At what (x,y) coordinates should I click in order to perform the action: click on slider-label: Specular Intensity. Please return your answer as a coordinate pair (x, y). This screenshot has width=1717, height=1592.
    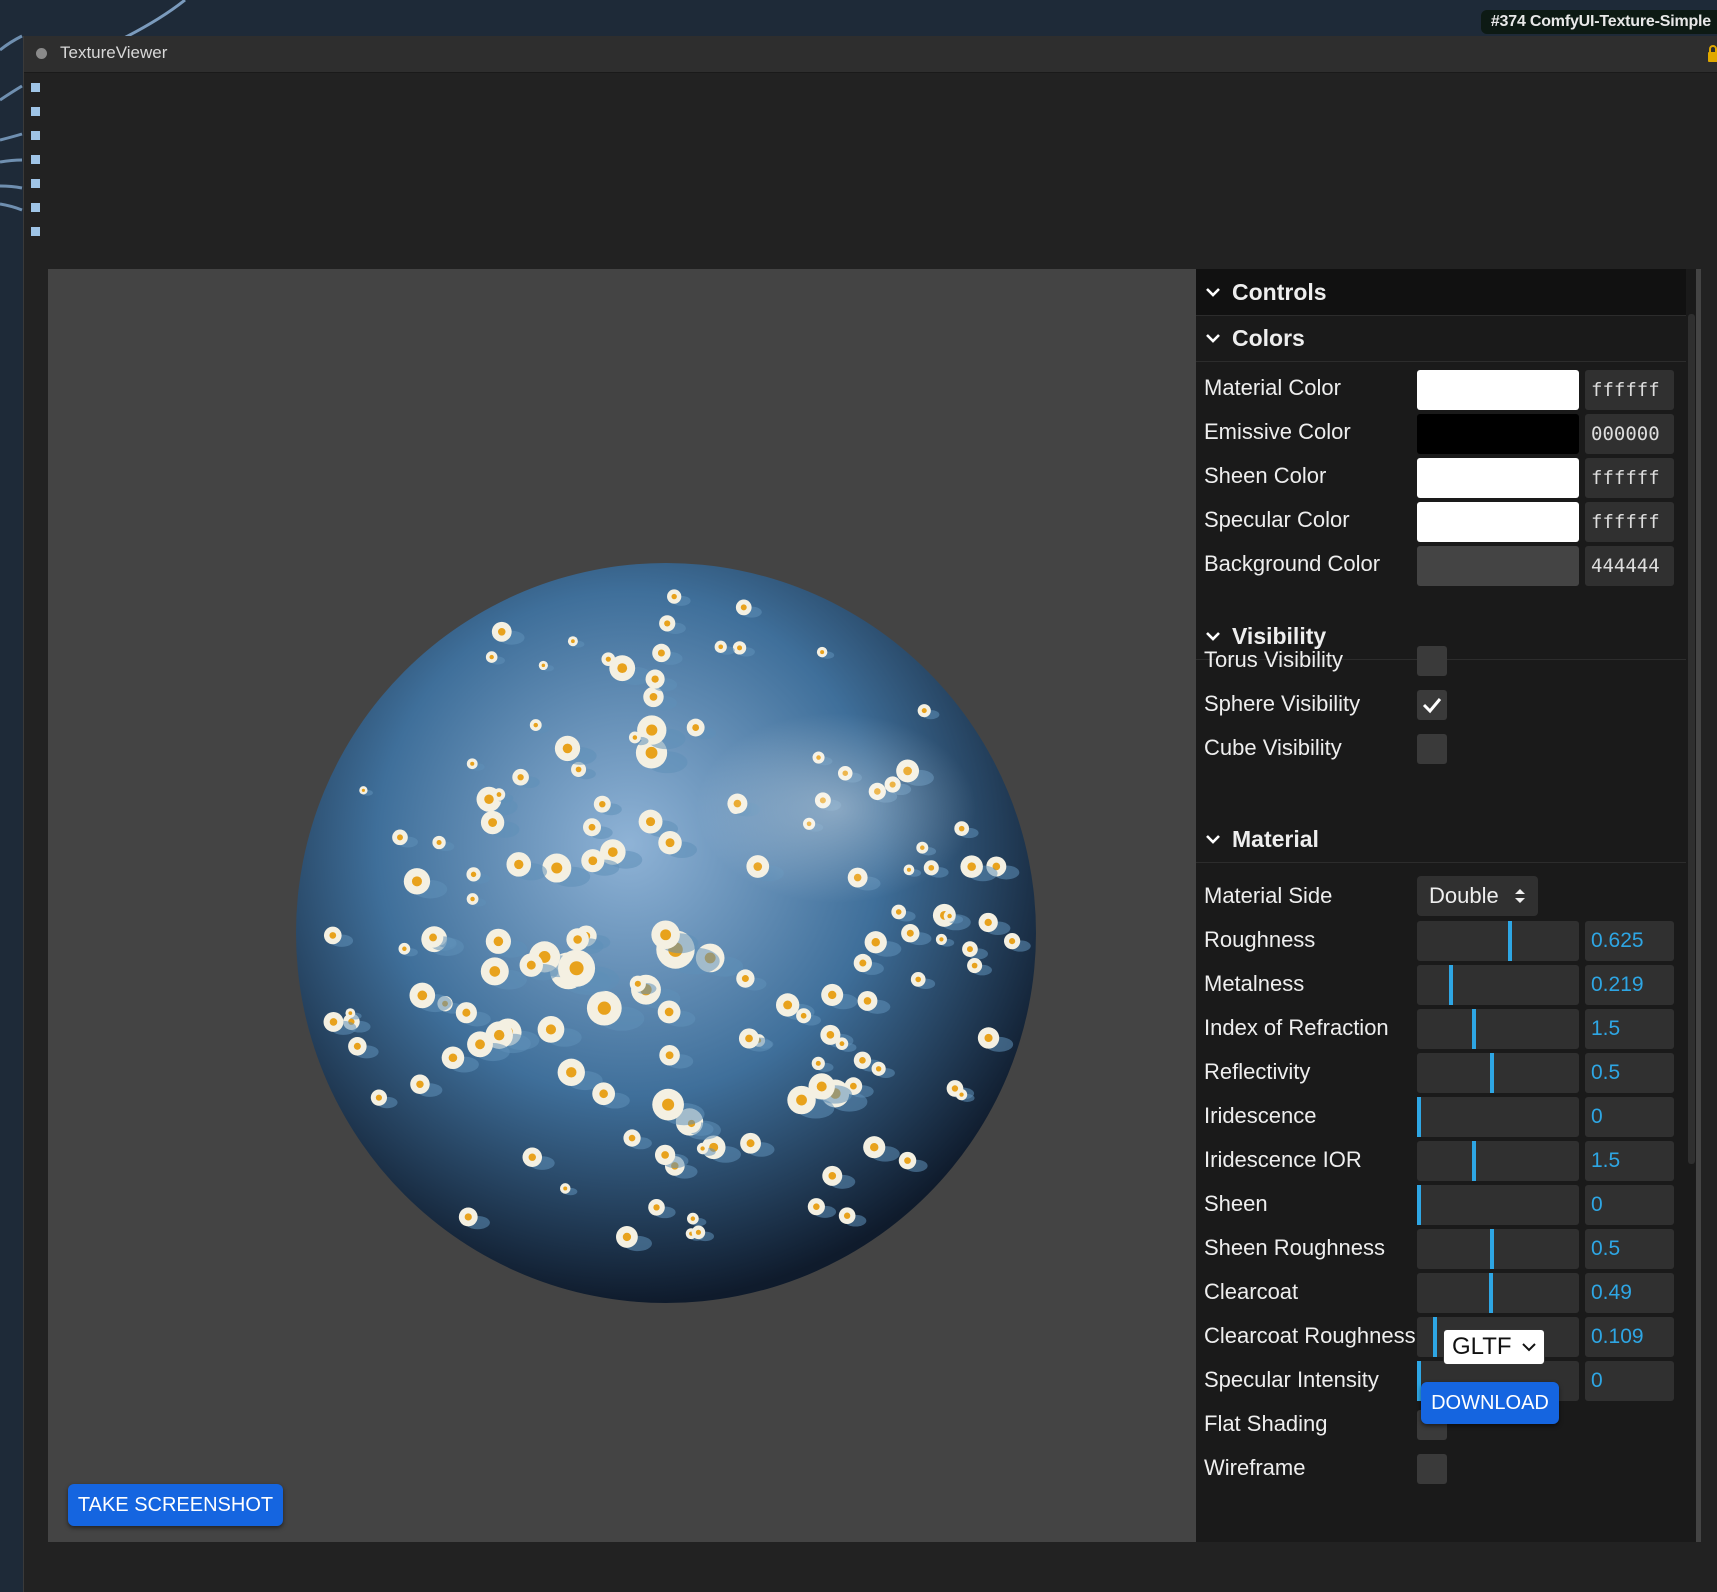
    Looking at the image, I should click on (1291, 1379).